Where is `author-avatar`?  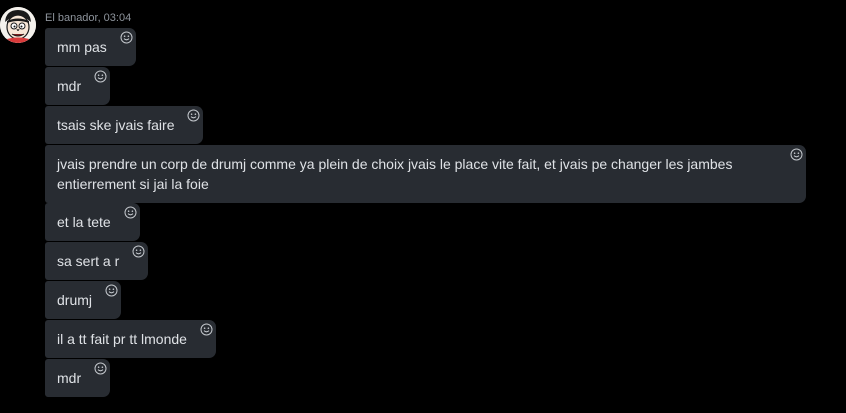 author-avatar is located at coordinates (18, 25).